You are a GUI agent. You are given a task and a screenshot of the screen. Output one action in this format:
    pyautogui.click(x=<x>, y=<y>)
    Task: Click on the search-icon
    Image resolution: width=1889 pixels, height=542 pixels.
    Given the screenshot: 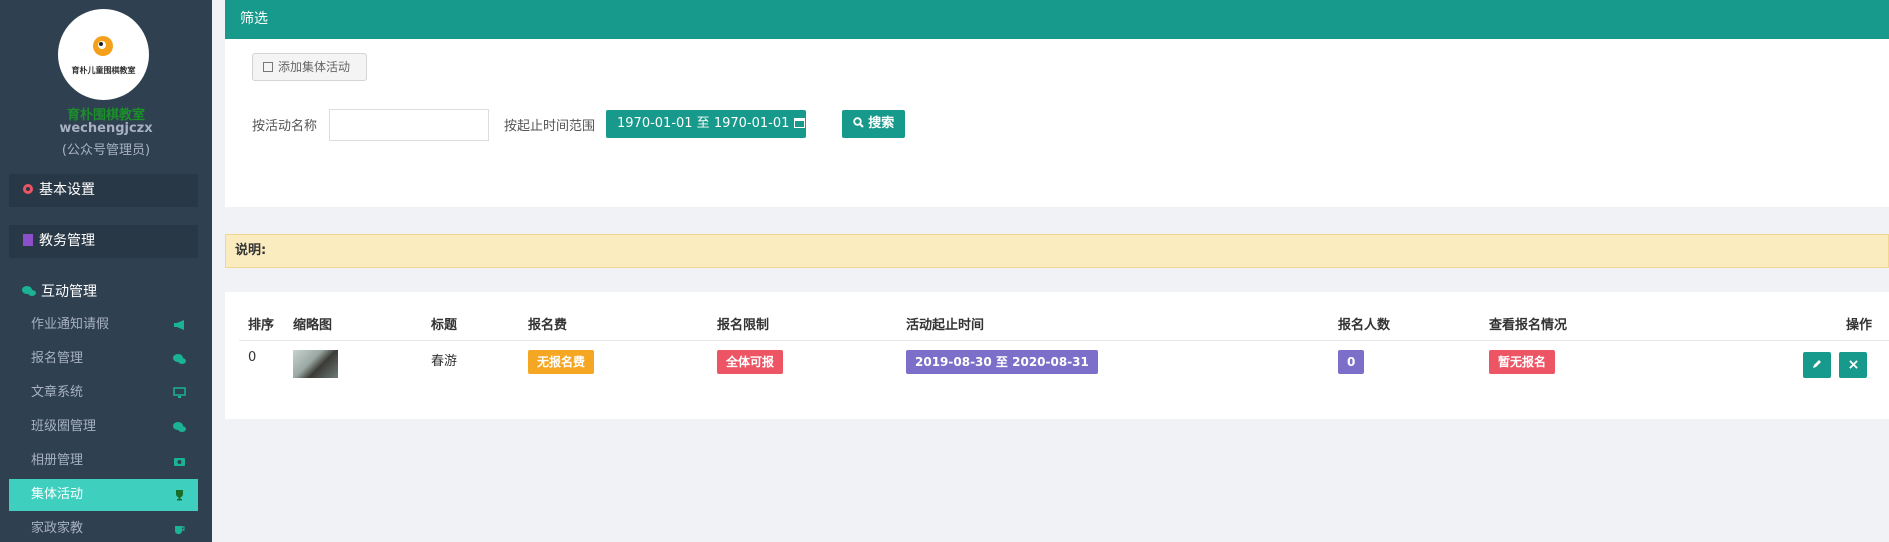 What is the action you would take?
    pyautogui.click(x=858, y=122)
    